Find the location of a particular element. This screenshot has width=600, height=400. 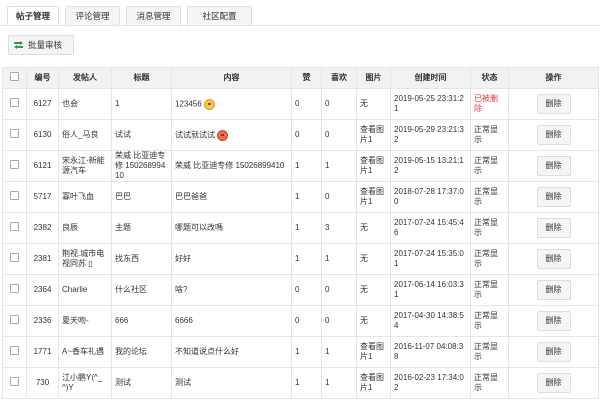

post-title: 荣威 比亚迪专修 15026899410 is located at coordinates (141, 166).